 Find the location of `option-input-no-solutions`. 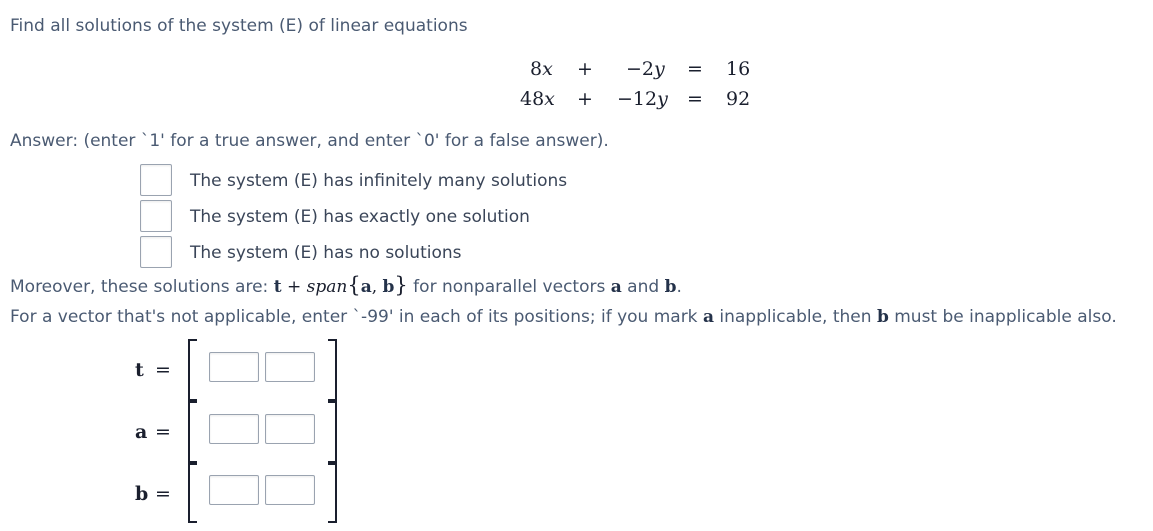

option-input-no-solutions is located at coordinates (156, 252).